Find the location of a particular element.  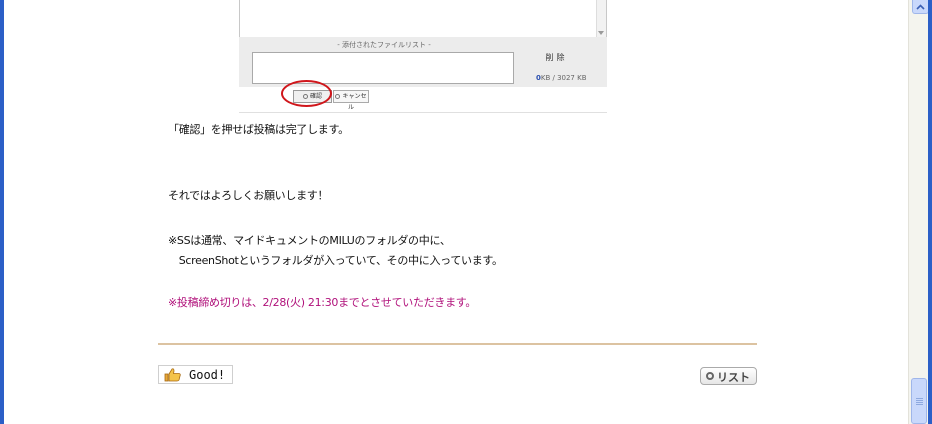

good-label: Good! is located at coordinates (207, 375).